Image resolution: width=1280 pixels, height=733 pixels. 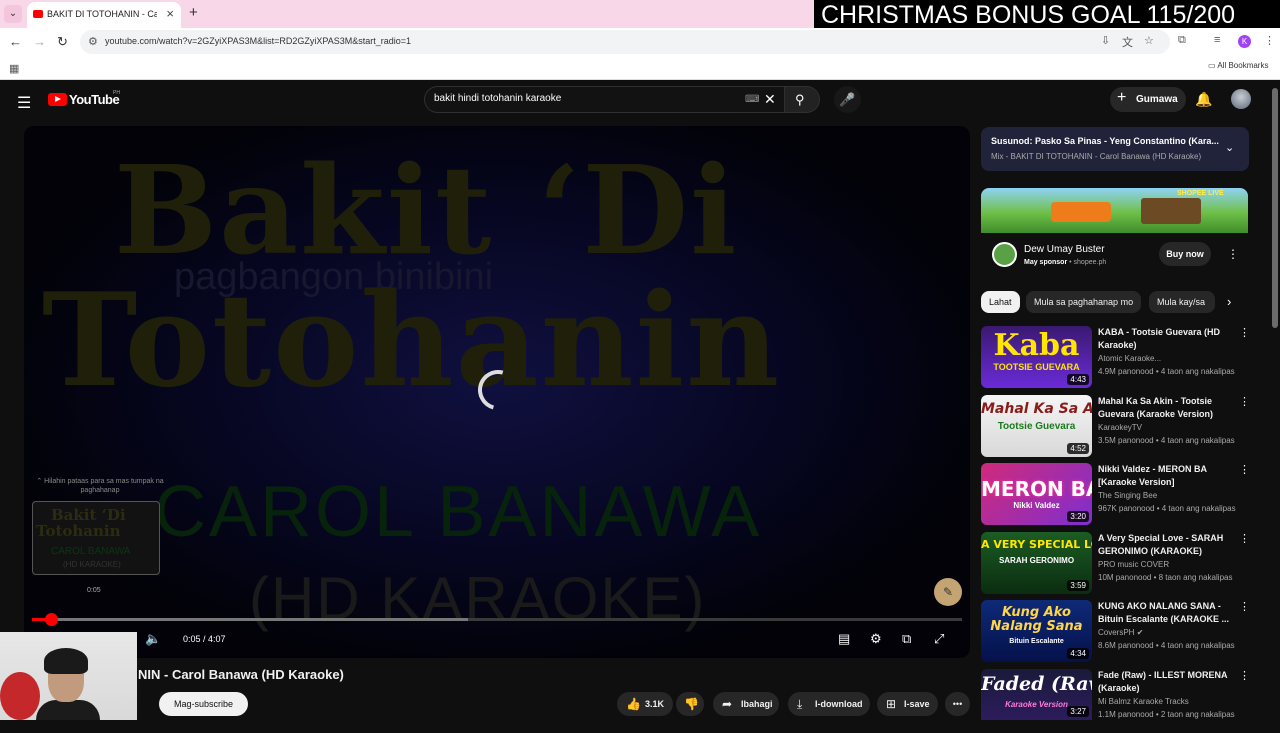 What do you see at coordinates (1203, 99) in the screenshot?
I see `notifications-bell-icon: 🔔` at bounding box center [1203, 99].